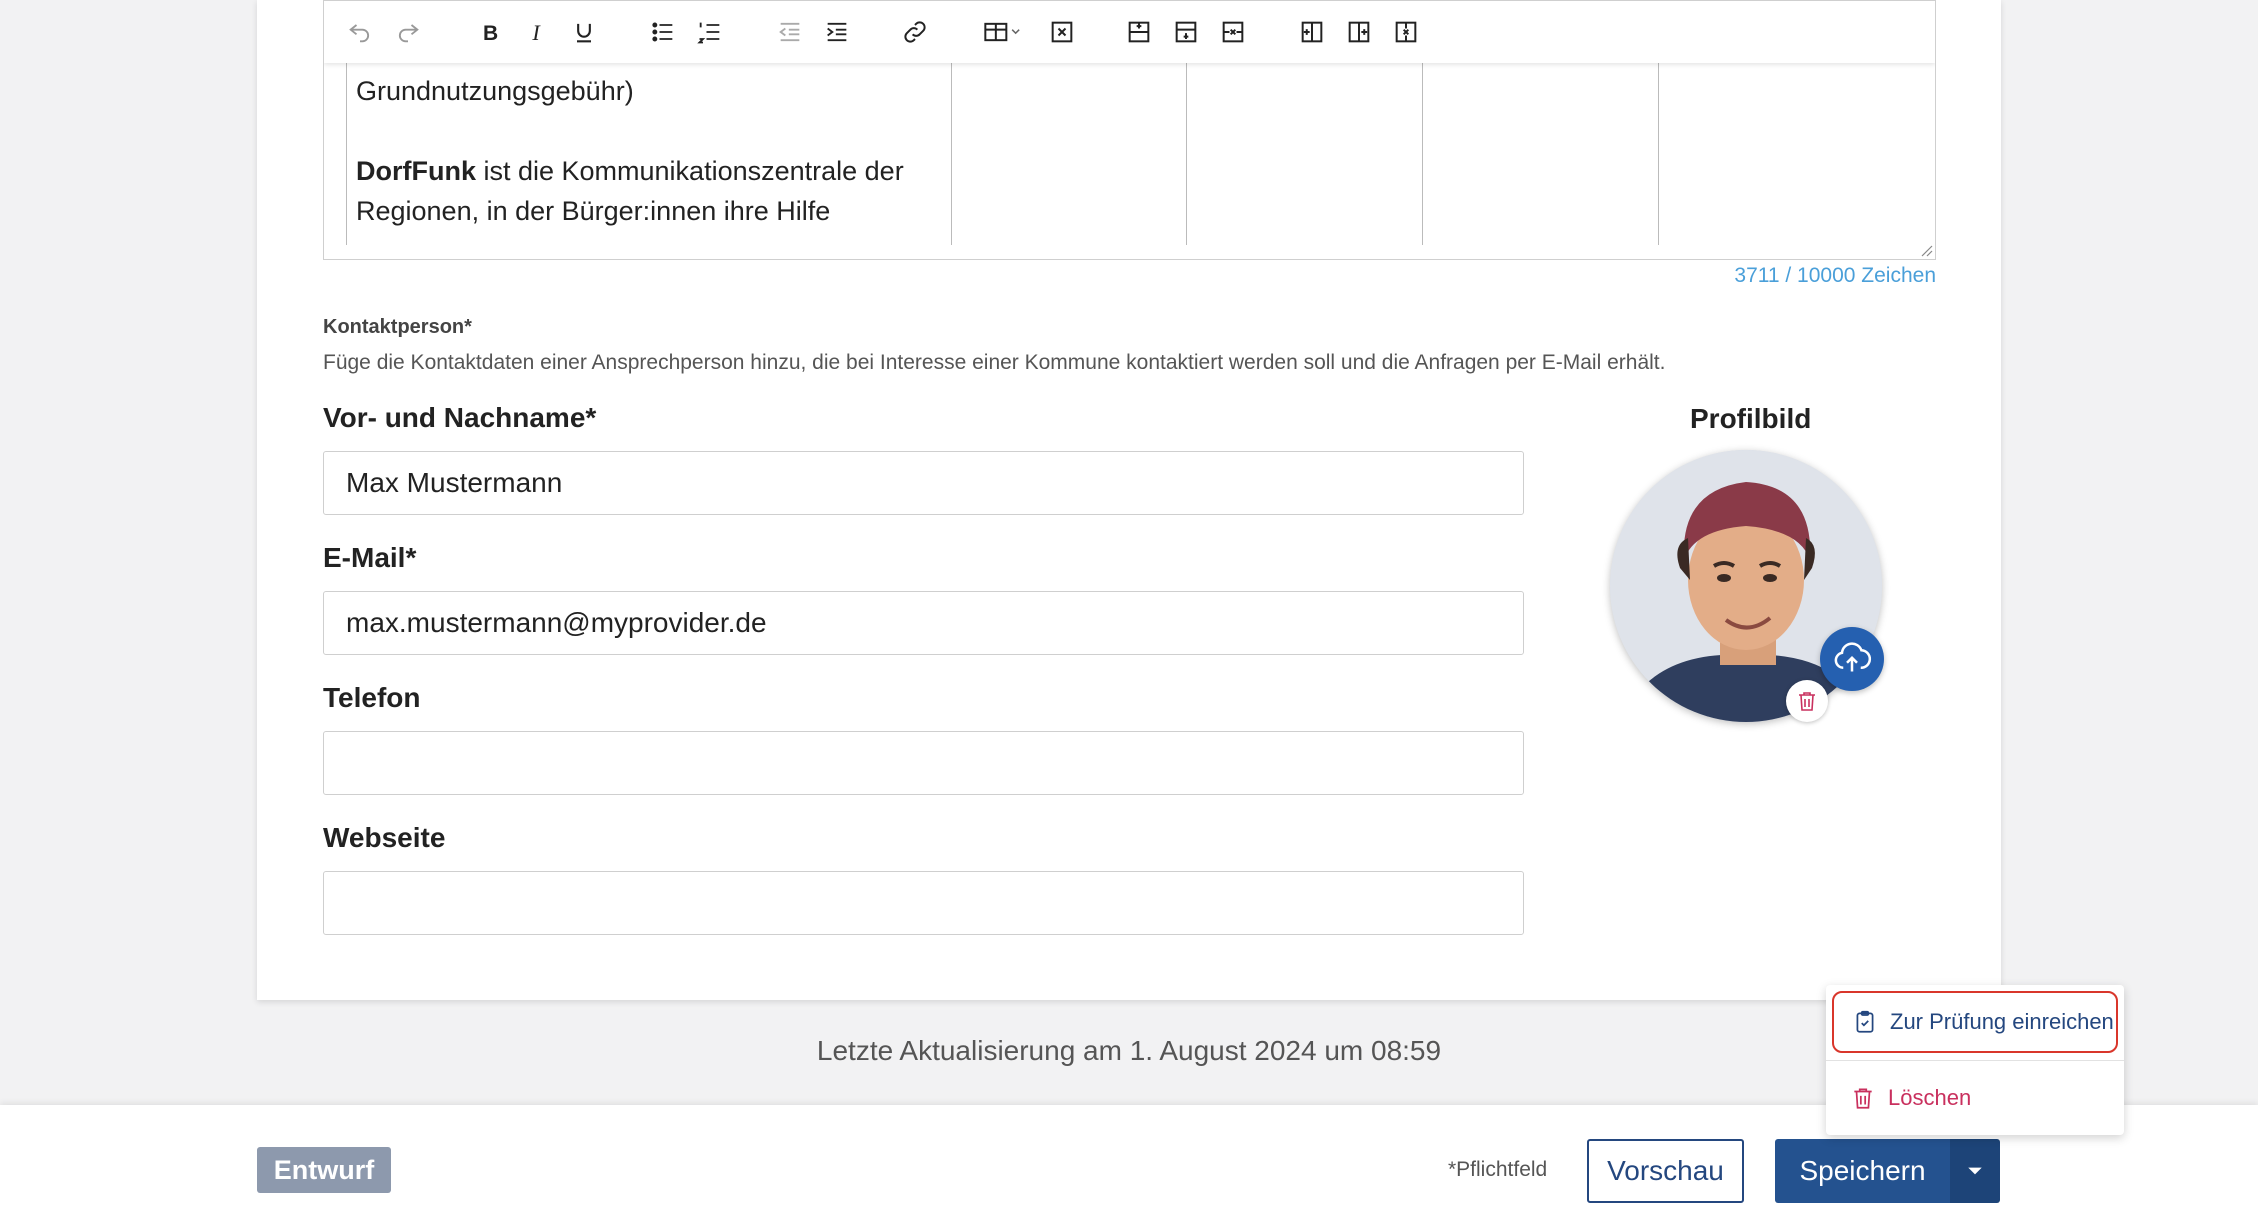 This screenshot has height=1224, width=2258. Describe the element at coordinates (584, 32) in the screenshot. I see `underline-icon` at that location.